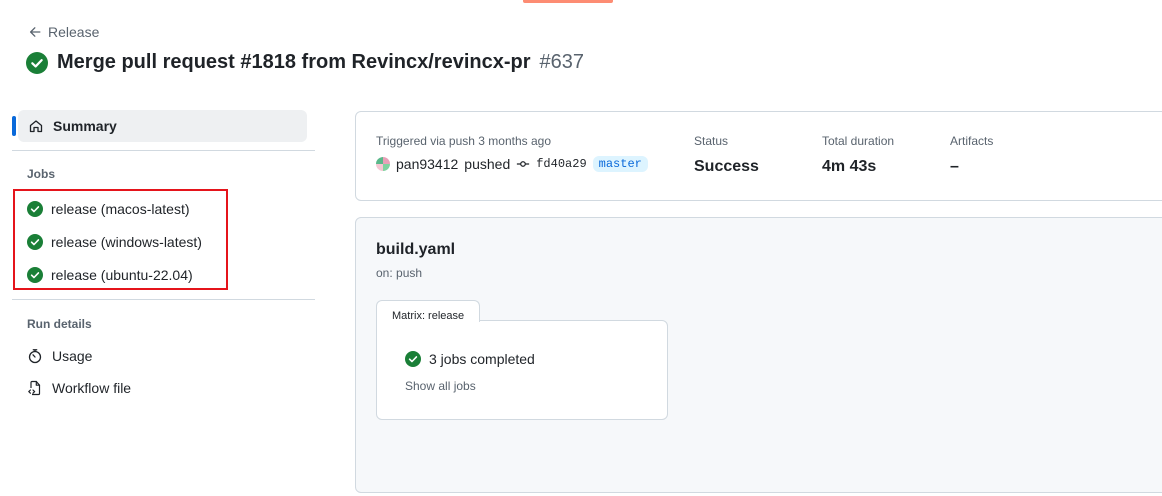  Describe the element at coordinates (858, 141) in the screenshot. I see `duration-label: Total duration` at that location.